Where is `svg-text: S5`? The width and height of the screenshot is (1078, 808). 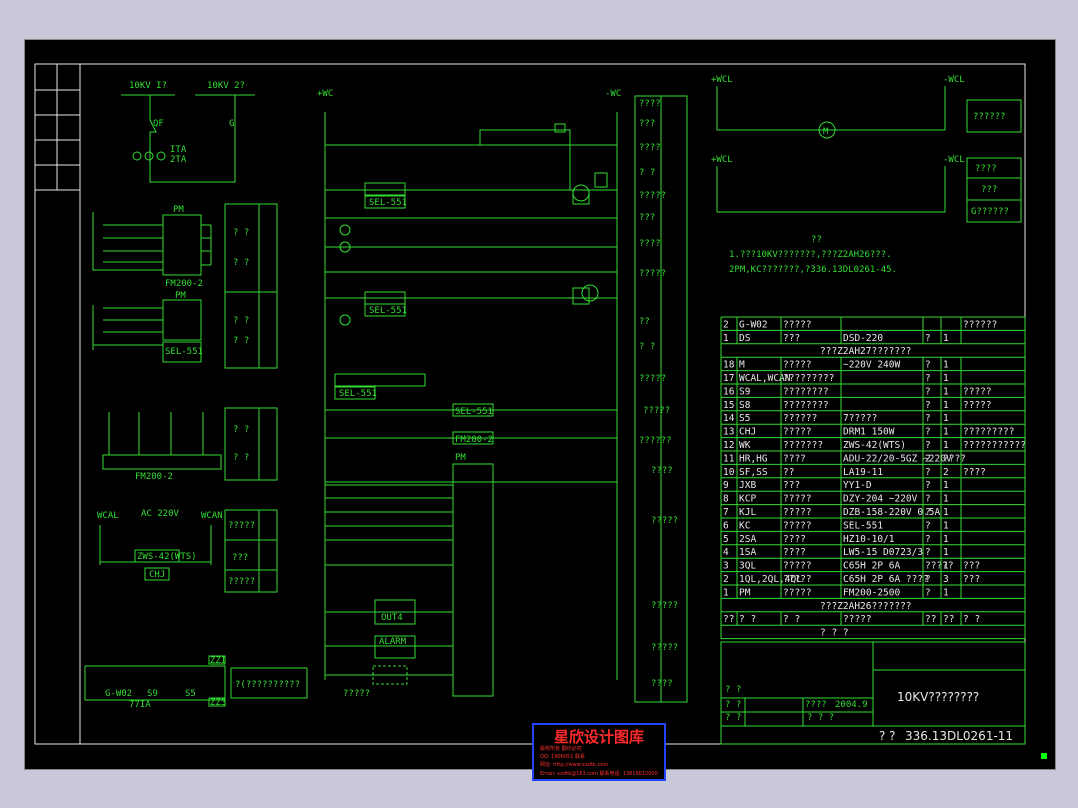 svg-text: S5 is located at coordinates (190, 694).